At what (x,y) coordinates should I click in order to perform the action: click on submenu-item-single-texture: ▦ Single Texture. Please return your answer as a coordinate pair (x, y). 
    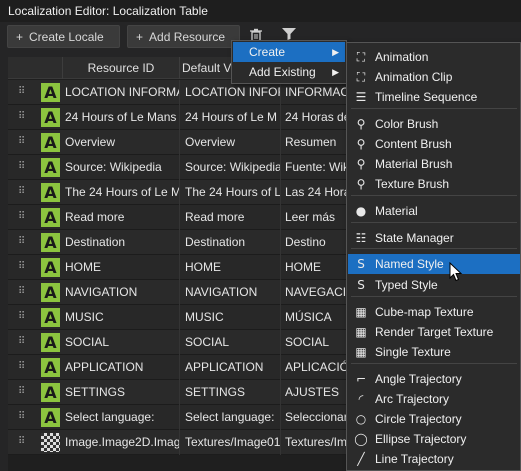
    Looking at the image, I should click on (434, 352).